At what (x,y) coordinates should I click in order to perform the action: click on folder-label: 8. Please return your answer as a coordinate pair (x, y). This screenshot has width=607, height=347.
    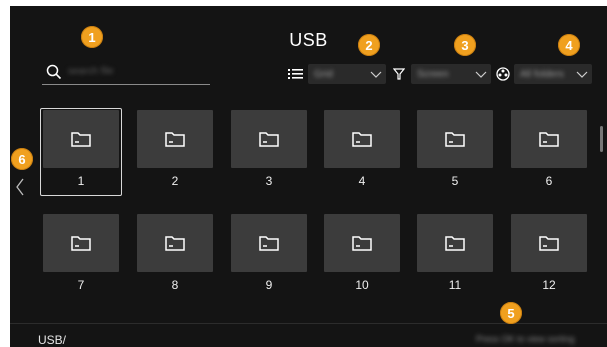
    Looking at the image, I should click on (175, 285).